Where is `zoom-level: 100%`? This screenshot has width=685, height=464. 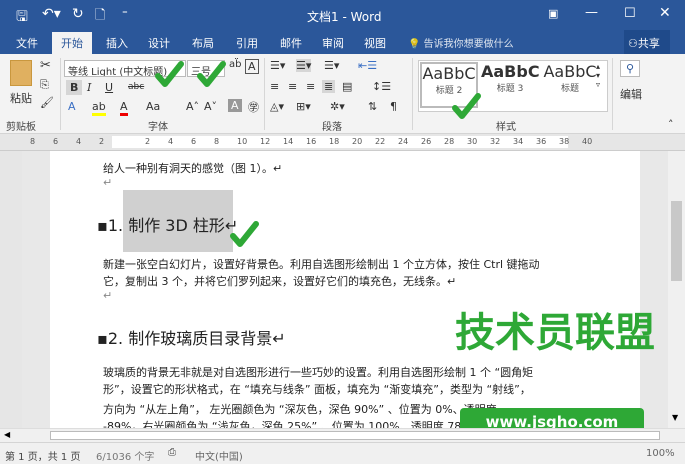 zoom-level: 100% is located at coordinates (660, 453).